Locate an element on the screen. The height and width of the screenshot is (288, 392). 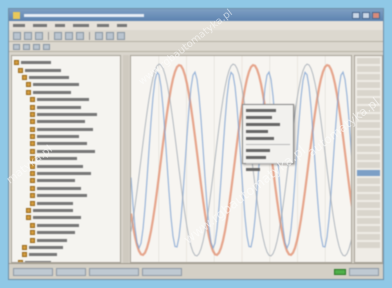
settings-icon is located at coordinates (121, 35).